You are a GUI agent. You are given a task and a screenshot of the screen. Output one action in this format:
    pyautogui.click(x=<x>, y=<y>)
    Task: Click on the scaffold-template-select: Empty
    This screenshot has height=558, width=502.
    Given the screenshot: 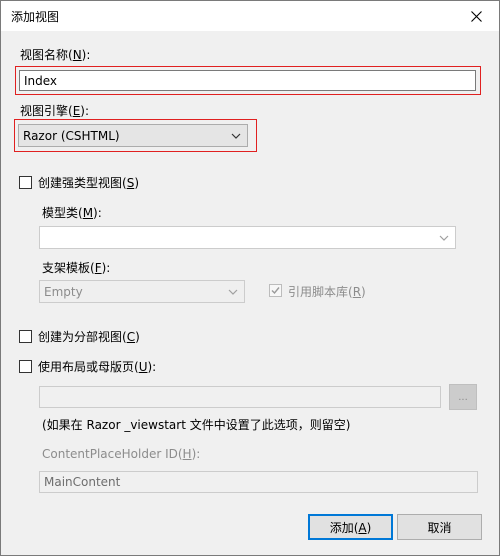 What is the action you would take?
    pyautogui.click(x=142, y=291)
    